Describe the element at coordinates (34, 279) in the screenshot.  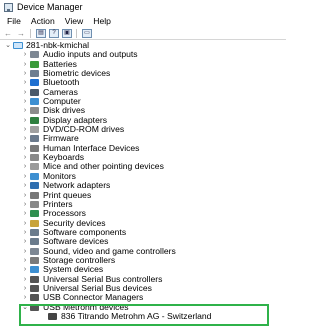
I see `usb-controller-icon` at that location.